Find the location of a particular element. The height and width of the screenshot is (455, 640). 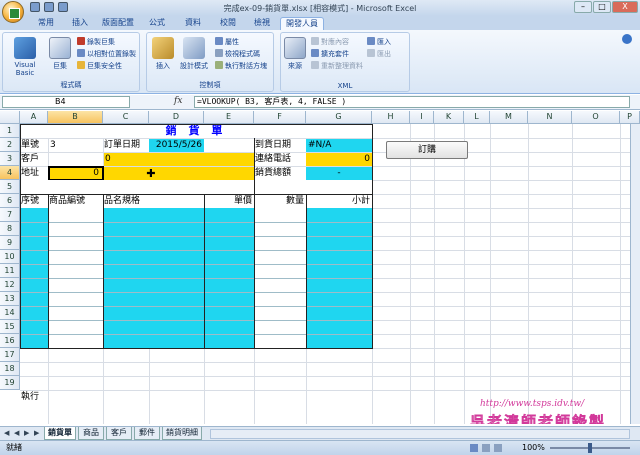

insert-control-button: 插入 is located at coordinates (163, 54).